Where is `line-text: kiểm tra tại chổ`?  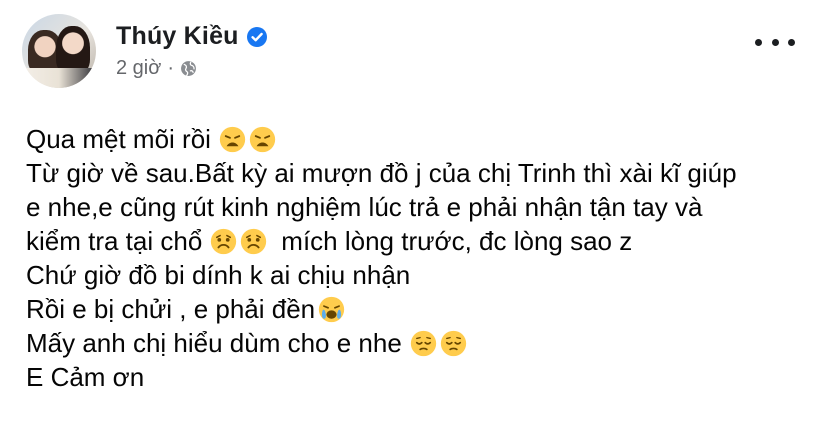 line-text: kiểm tra tại chổ is located at coordinates (114, 241).